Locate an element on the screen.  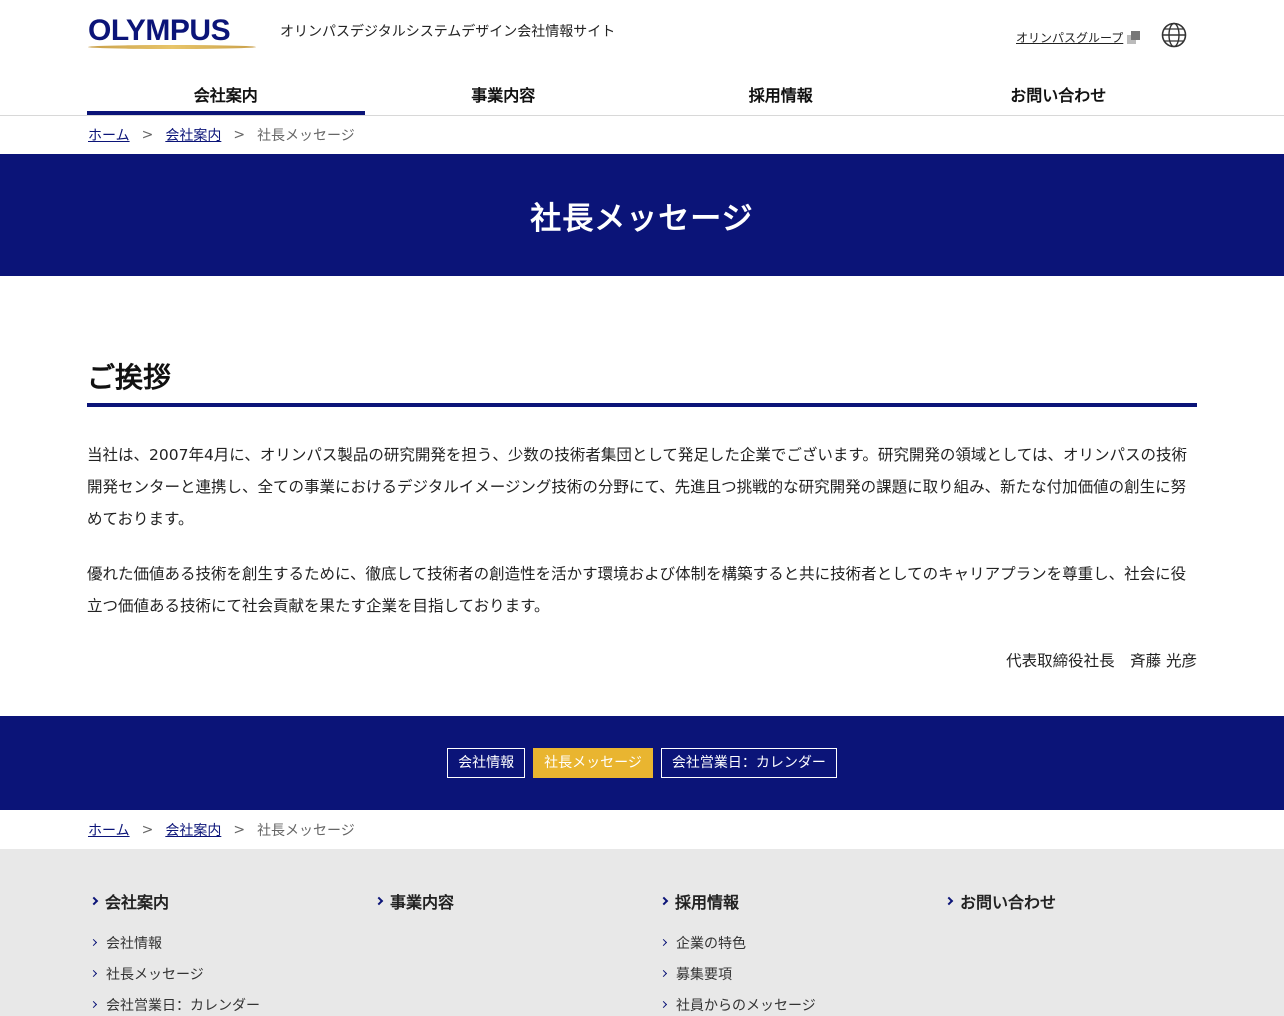
group-link-label: オリンパスグループ is located at coordinates (1070, 38).